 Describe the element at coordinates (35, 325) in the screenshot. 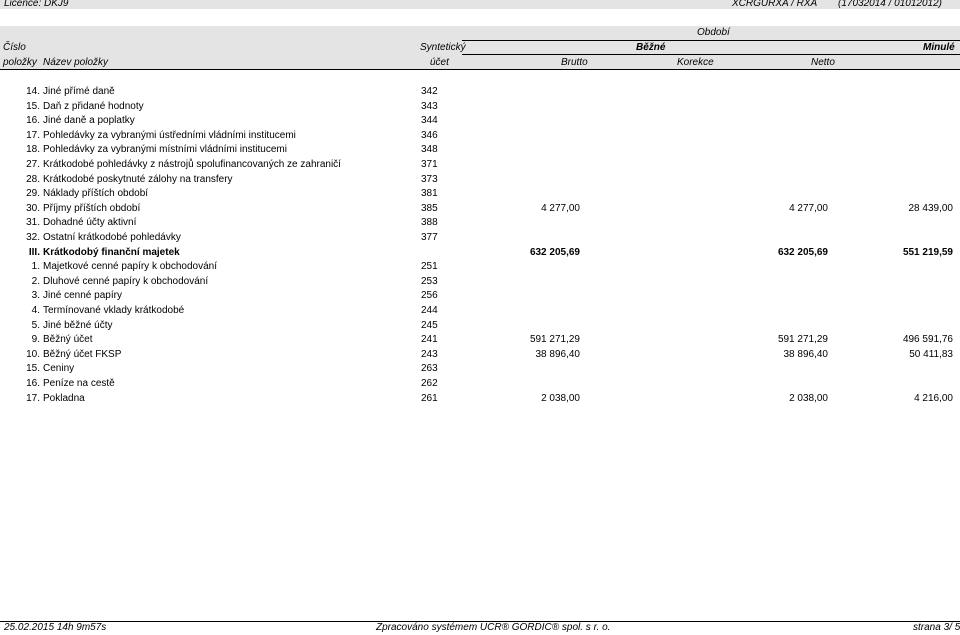

I see `row-number: 5.` at that location.